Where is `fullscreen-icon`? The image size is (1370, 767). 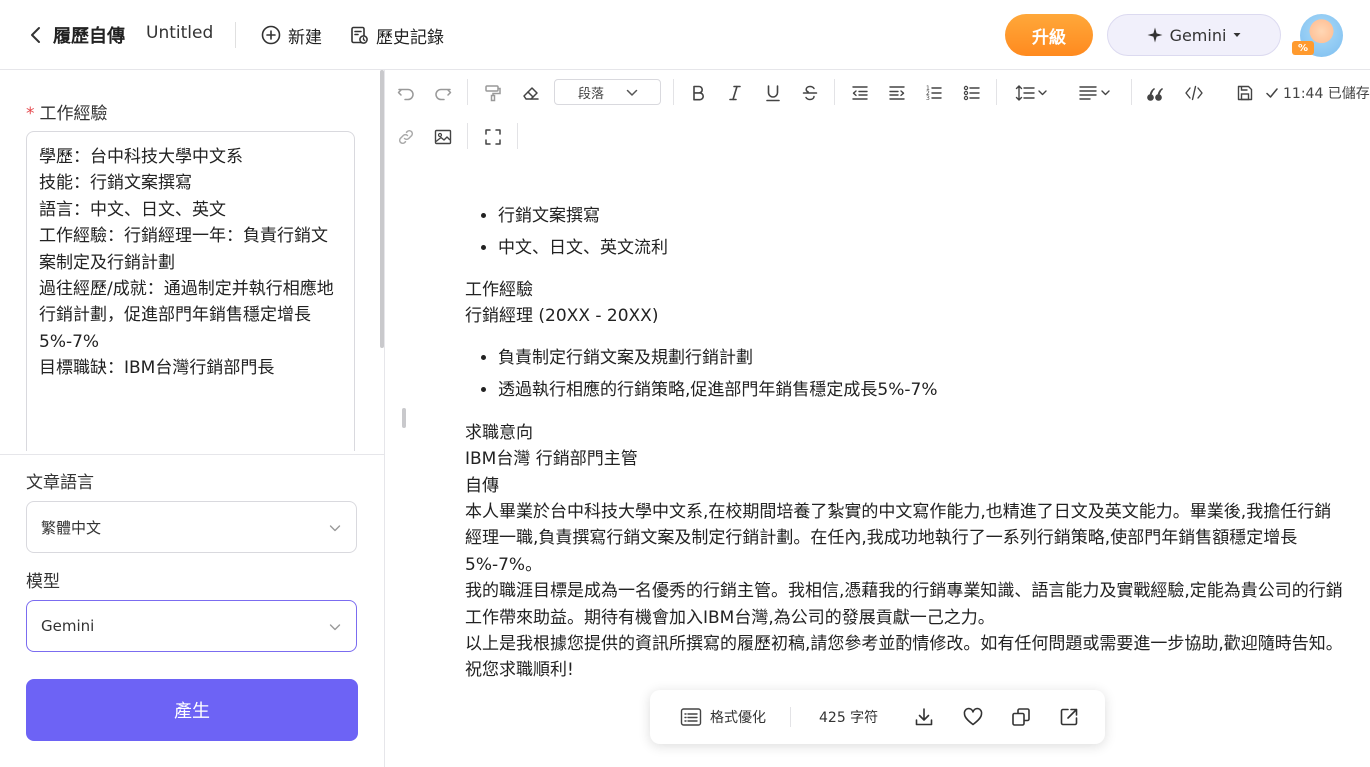
fullscreen-icon is located at coordinates (493, 137).